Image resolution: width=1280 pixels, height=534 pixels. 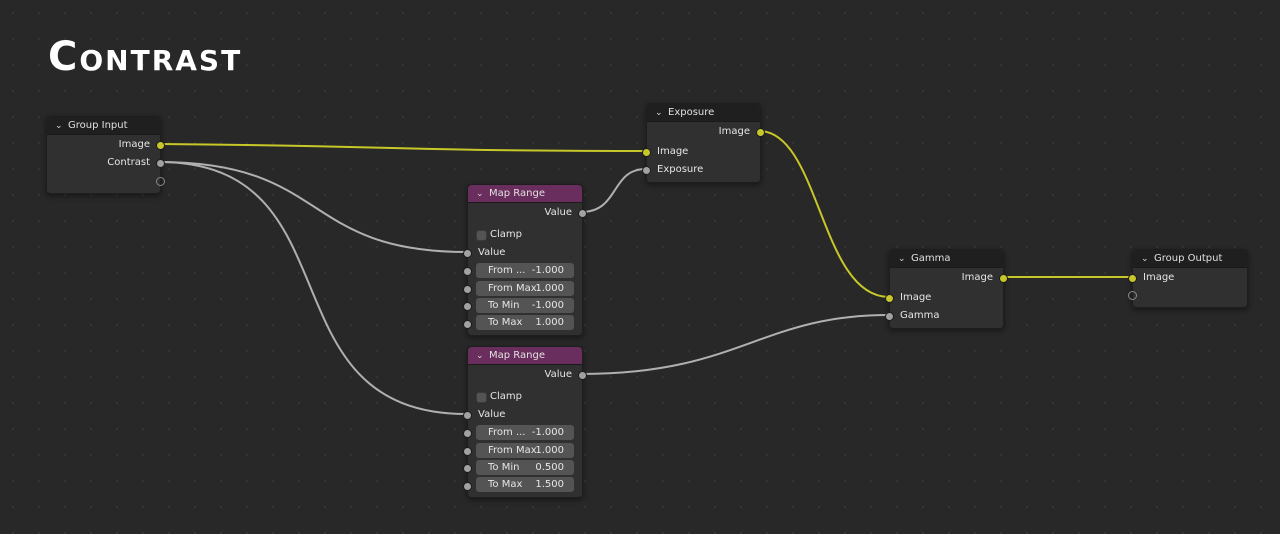 I want to click on node-title: Group Input, so click(x=98, y=125).